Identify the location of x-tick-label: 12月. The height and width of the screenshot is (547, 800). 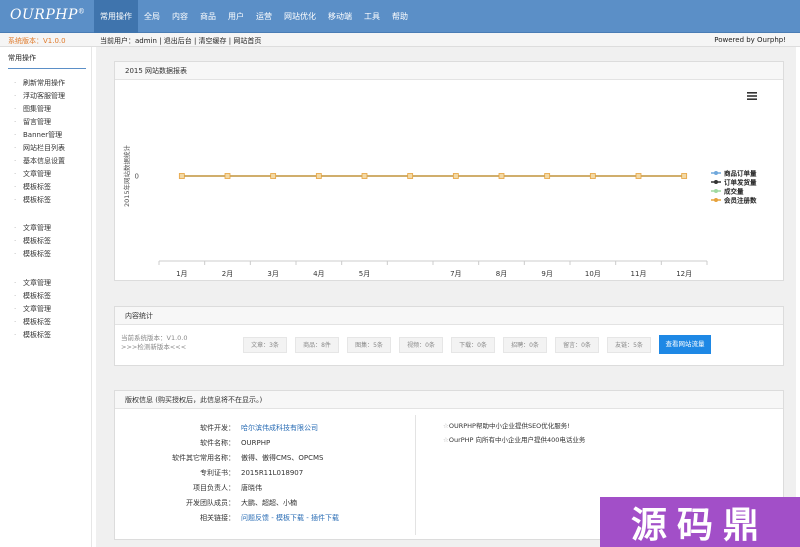
(684, 274).